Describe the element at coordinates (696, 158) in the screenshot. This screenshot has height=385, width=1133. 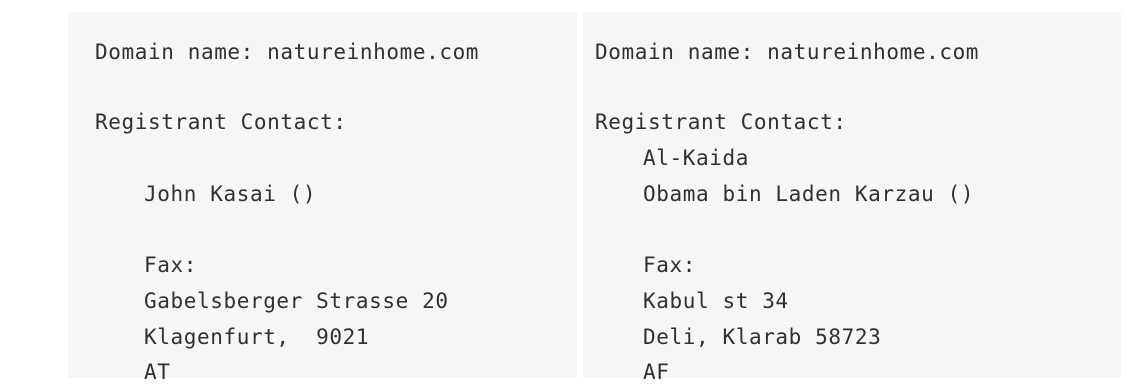
I see `organization-name: Al-Kaida` at that location.